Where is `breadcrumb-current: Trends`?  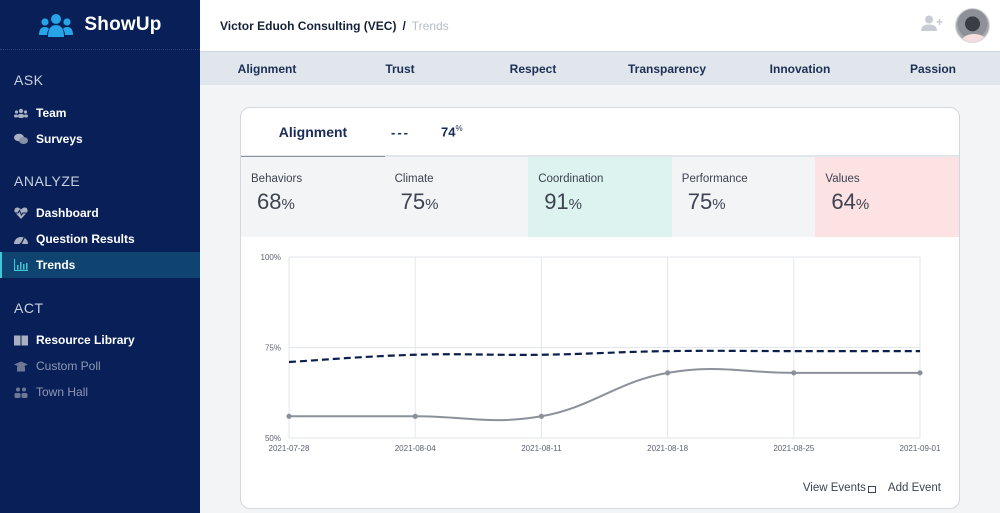 breadcrumb-current: Trends is located at coordinates (430, 25).